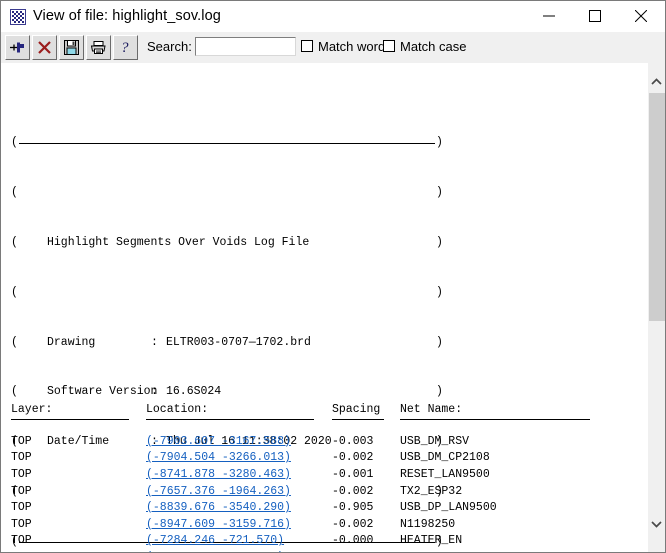 The image size is (666, 553). What do you see at coordinates (389, 46) in the screenshot?
I see `match-case-checkbox-box` at bounding box center [389, 46].